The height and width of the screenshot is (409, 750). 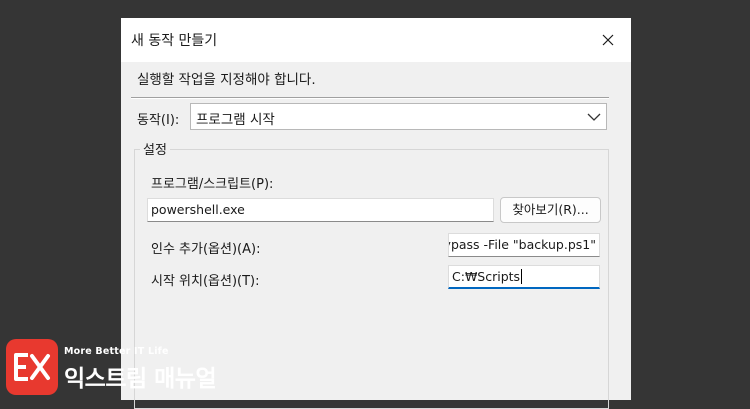 I want to click on arguments-label: 인수 추가(옵션)(A):, so click(x=206, y=249).